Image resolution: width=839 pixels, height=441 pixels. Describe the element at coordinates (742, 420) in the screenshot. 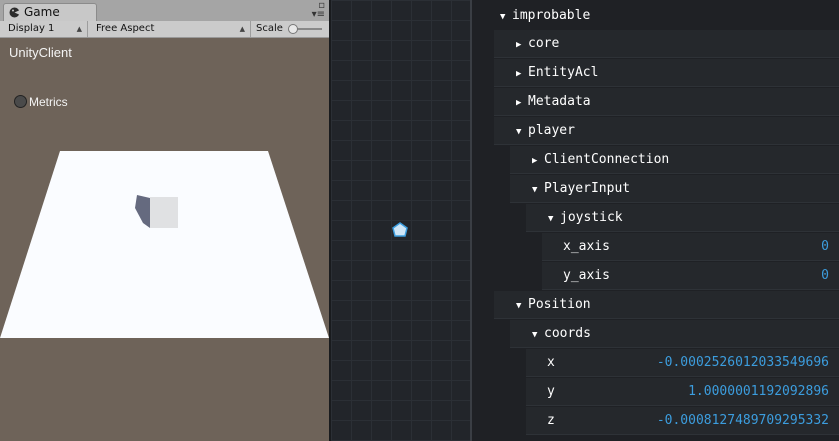

I see `field-value: -0.0008127489709295332` at that location.